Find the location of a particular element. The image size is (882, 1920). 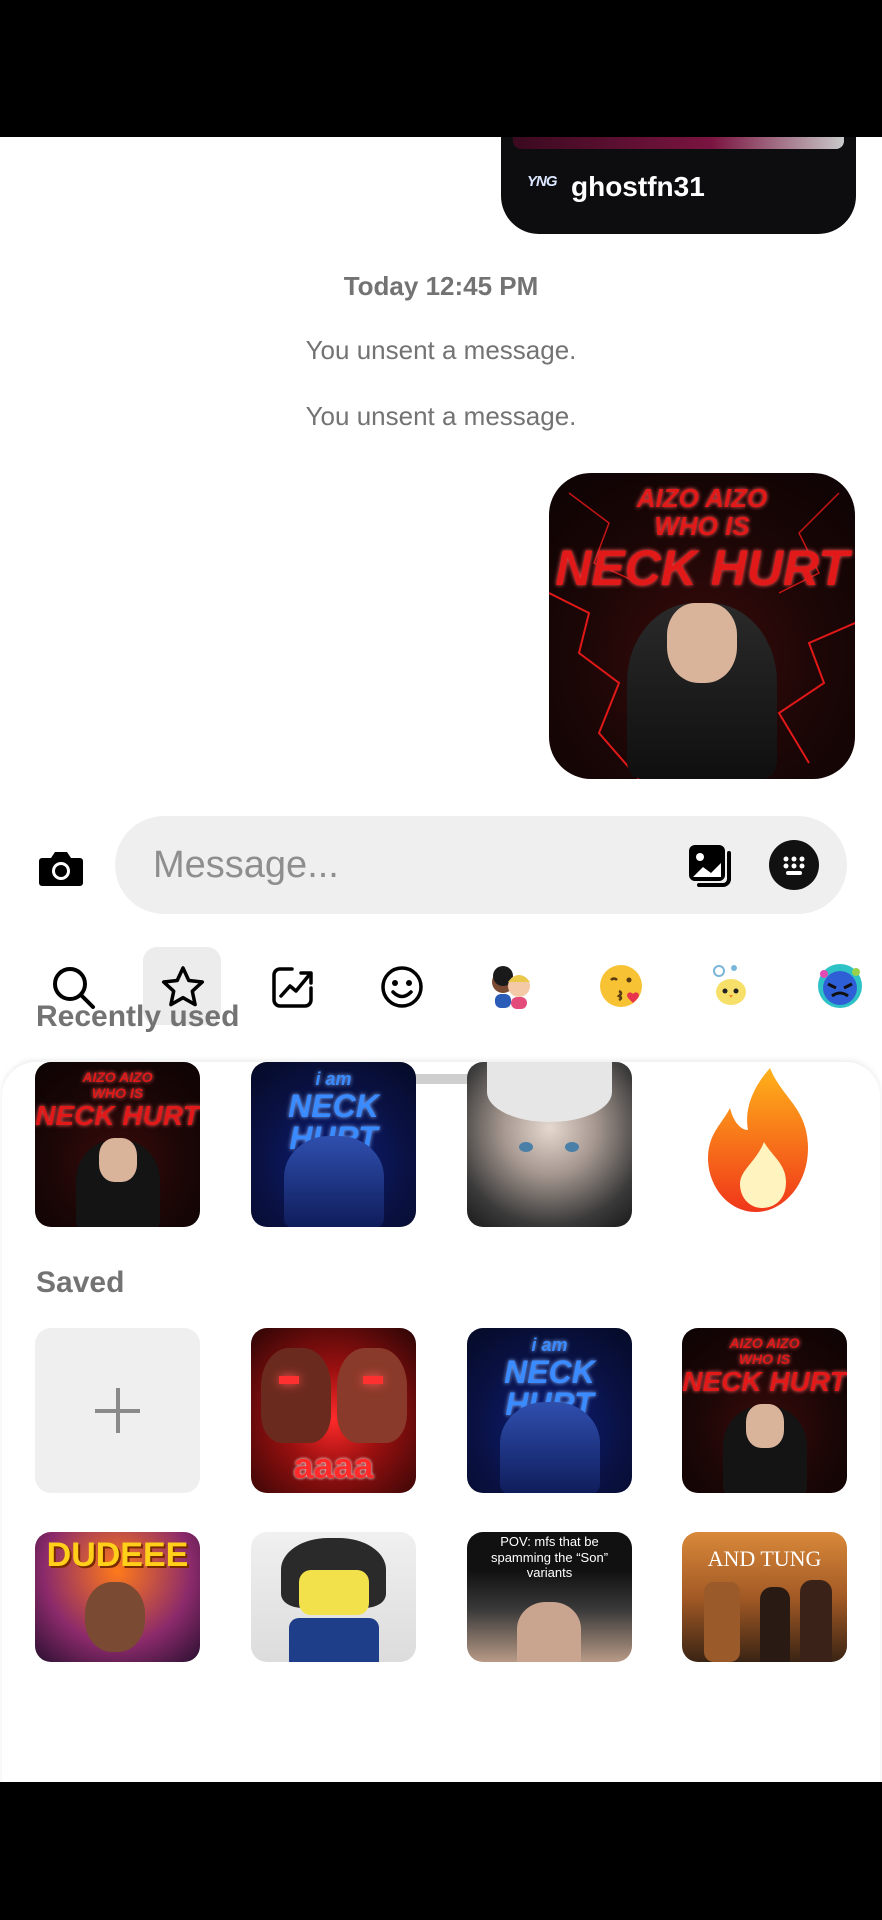

face-left is located at coordinates (296, 1395).